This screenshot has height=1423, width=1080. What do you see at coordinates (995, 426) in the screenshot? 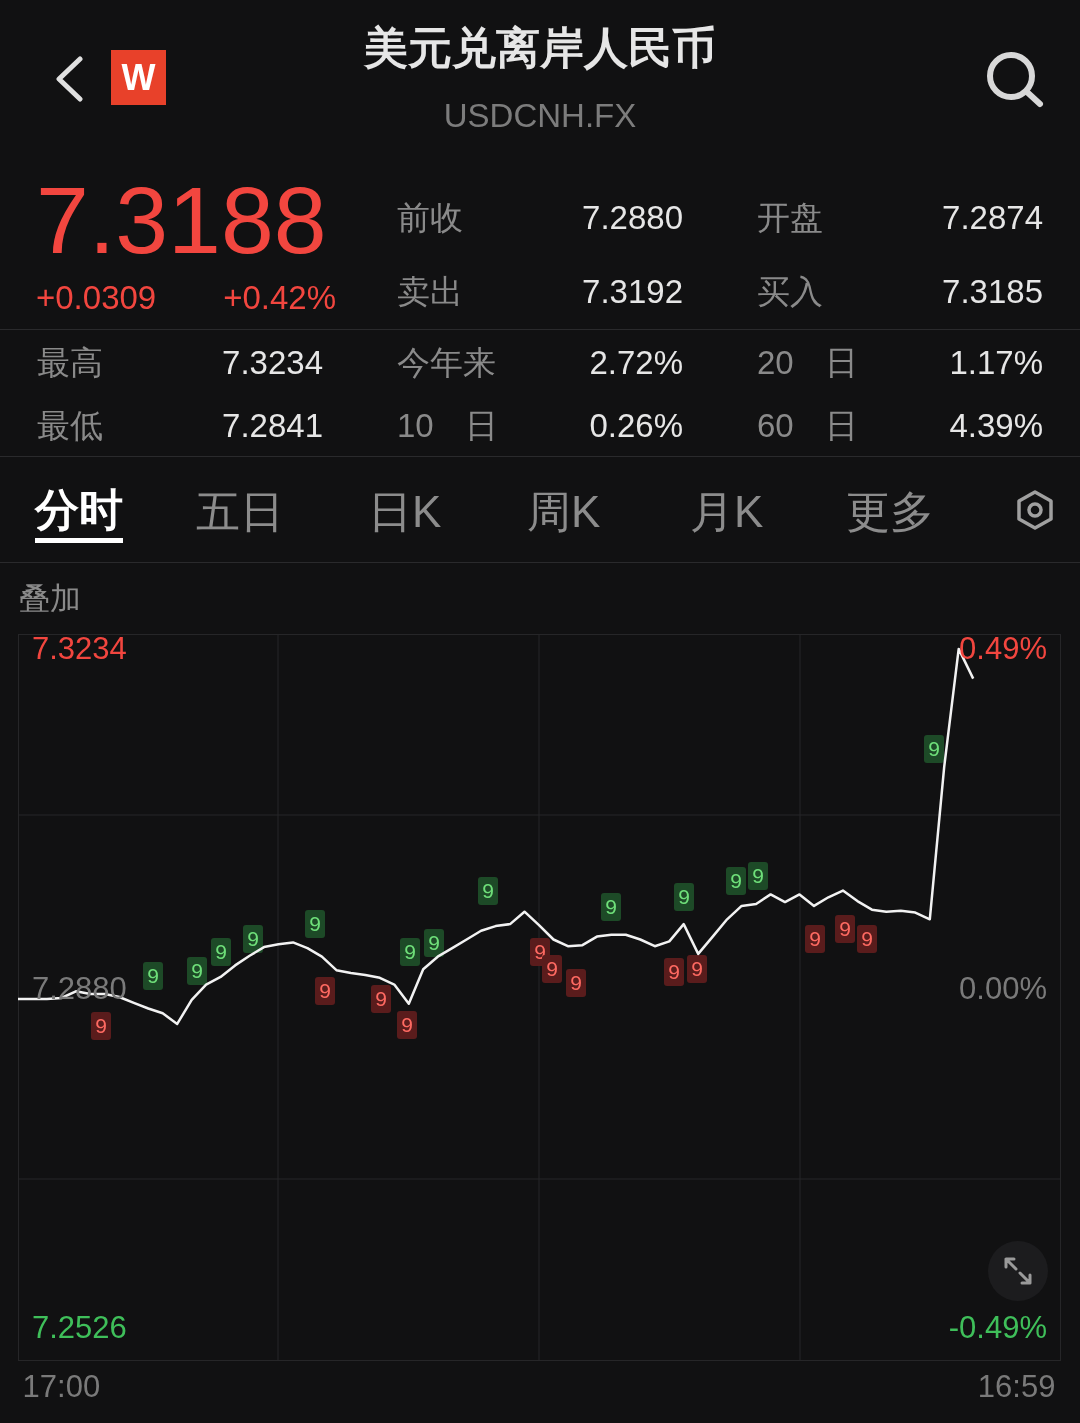
I see `stat-value: 4.39%` at bounding box center [995, 426].